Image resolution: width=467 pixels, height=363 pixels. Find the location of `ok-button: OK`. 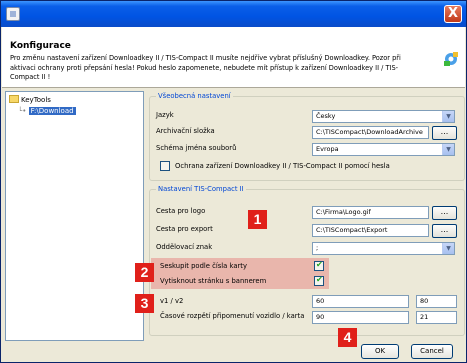

ok-button: OK is located at coordinates (380, 351).